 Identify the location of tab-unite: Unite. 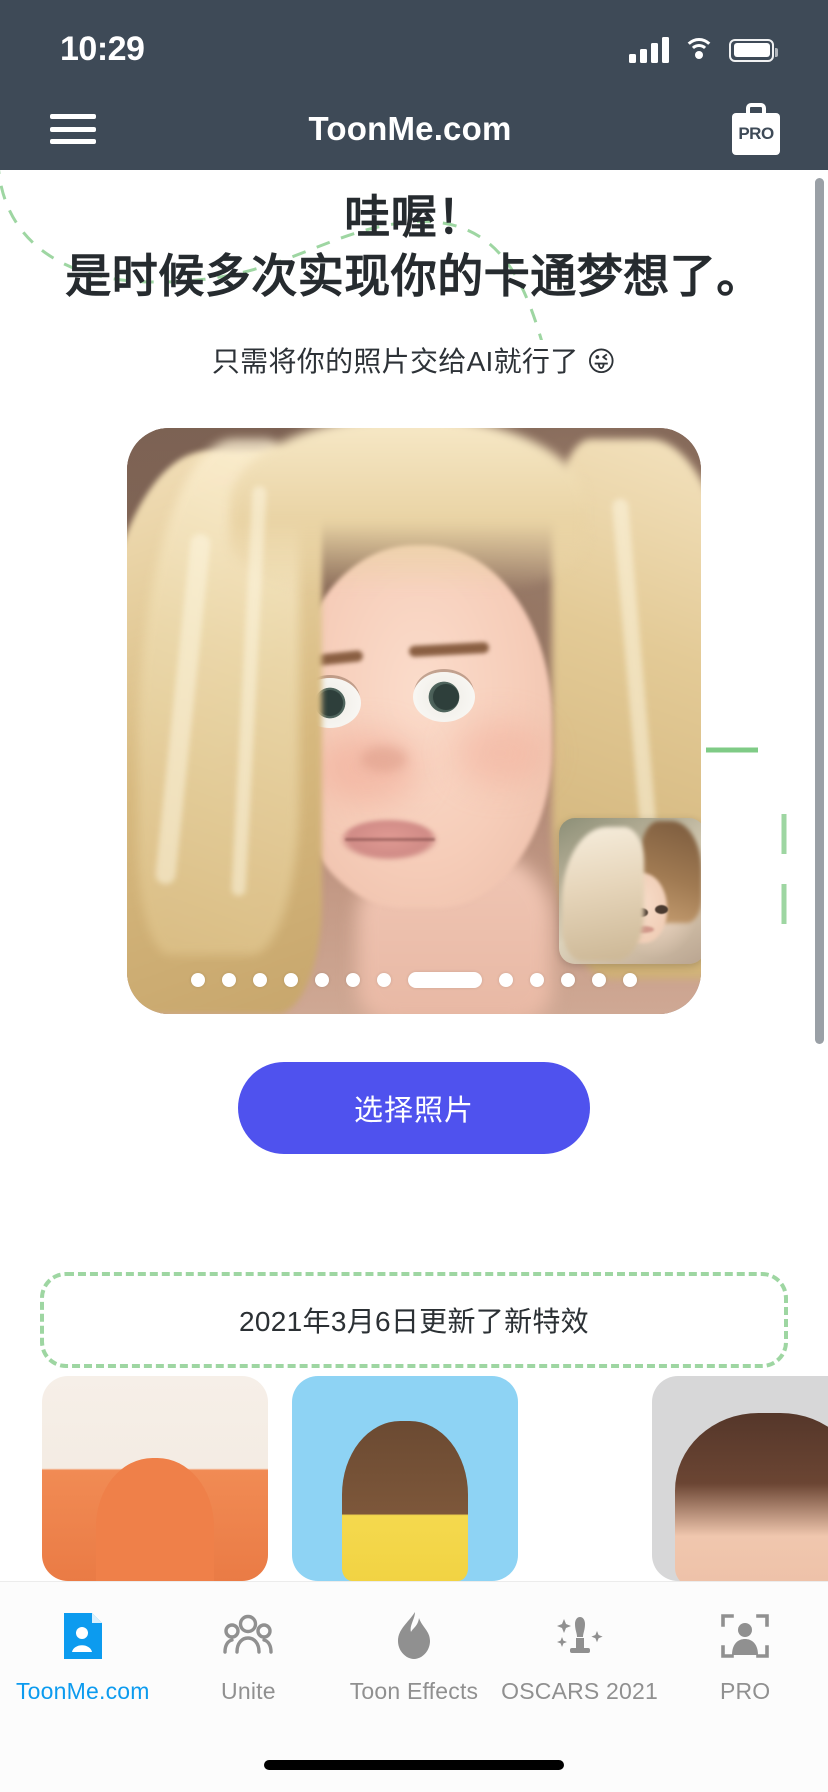
(249, 1656).